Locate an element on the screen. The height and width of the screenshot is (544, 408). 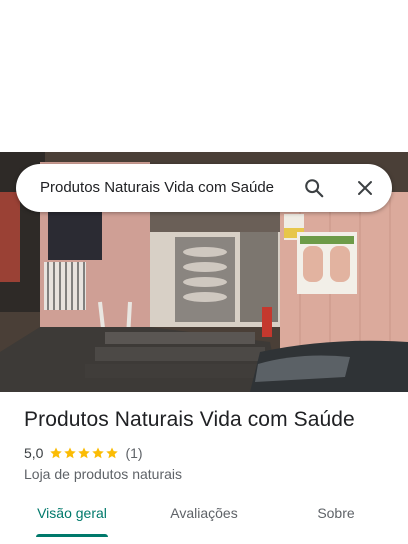
review-count: (1) is located at coordinates (133, 453).